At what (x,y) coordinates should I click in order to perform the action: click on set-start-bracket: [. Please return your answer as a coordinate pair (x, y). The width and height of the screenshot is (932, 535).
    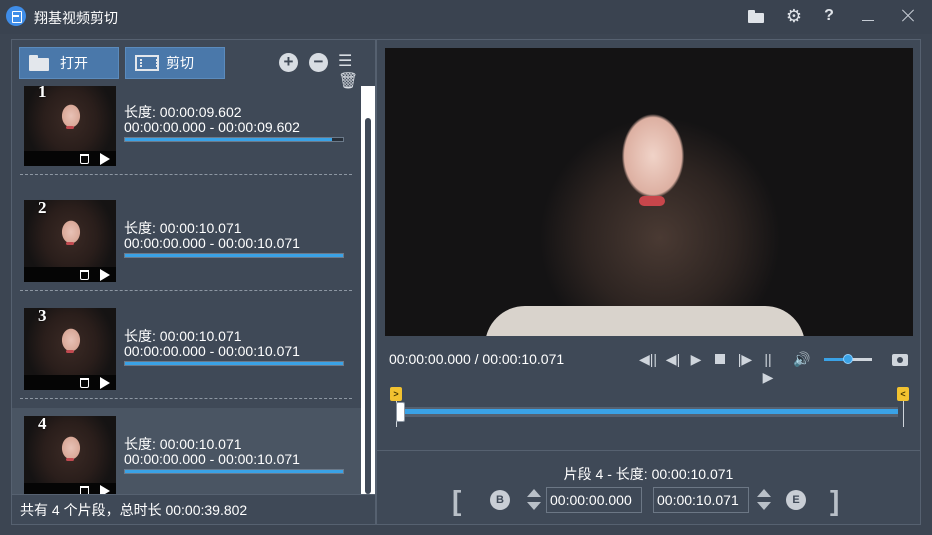
    Looking at the image, I should click on (456, 501).